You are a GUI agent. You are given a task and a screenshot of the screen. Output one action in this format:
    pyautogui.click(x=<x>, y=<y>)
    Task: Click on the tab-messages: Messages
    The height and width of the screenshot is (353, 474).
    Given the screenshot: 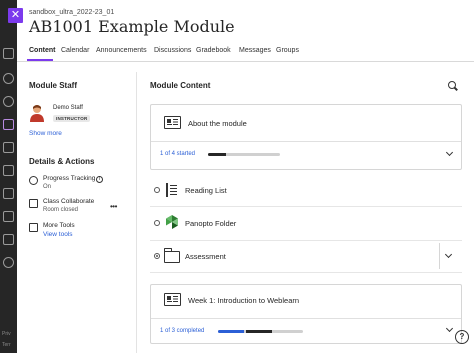 What is the action you would take?
    pyautogui.click(x=255, y=50)
    